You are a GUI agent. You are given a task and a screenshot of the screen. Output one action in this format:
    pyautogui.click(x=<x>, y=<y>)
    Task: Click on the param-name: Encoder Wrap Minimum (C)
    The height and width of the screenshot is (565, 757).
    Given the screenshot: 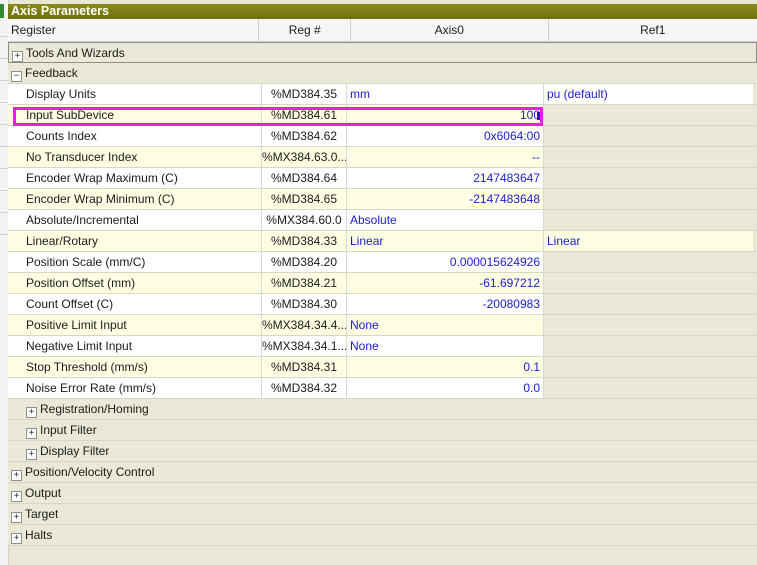 What is the action you would take?
    pyautogui.click(x=135, y=199)
    